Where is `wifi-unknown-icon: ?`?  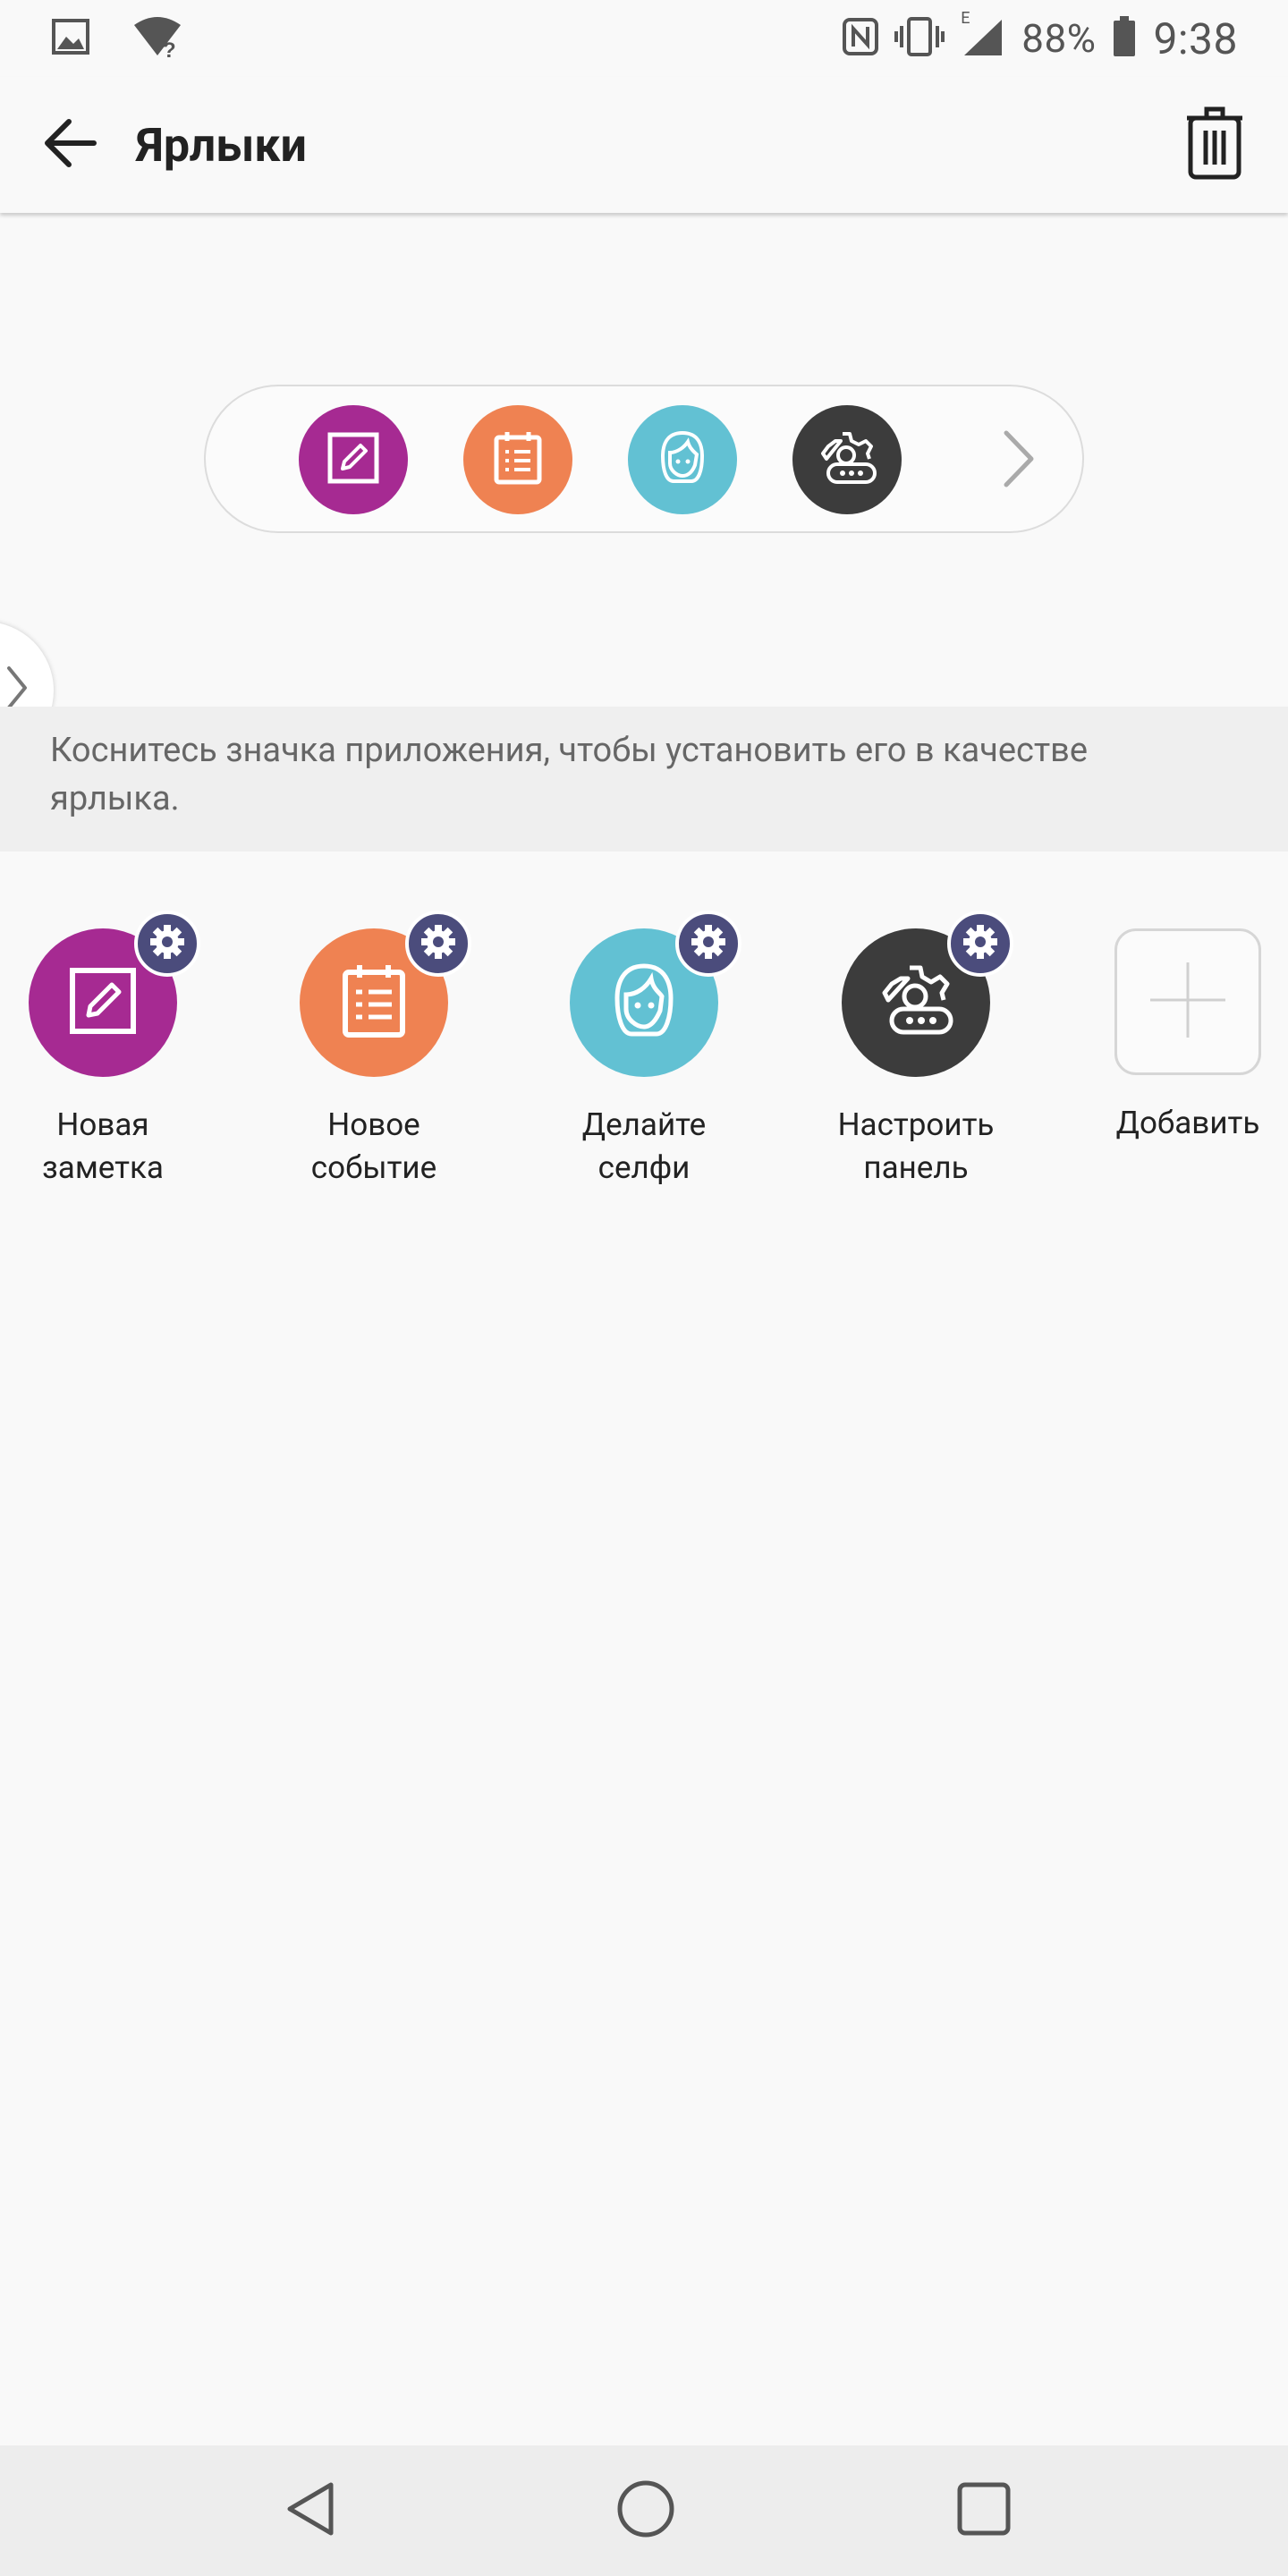 wifi-unknown-icon: ? is located at coordinates (157, 39).